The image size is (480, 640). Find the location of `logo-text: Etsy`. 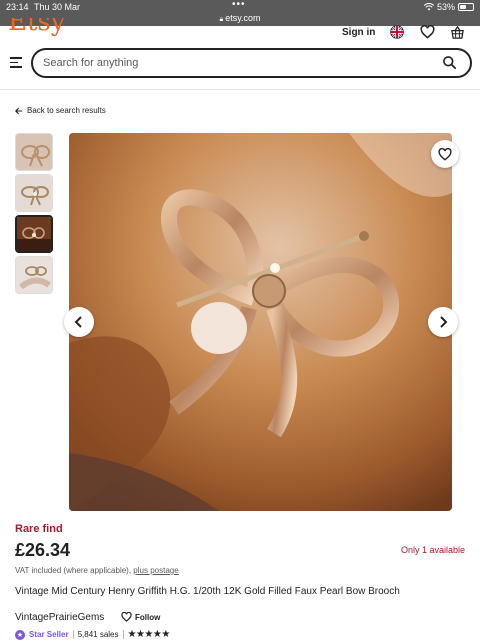

logo-text: Etsy is located at coordinates (37, 27).